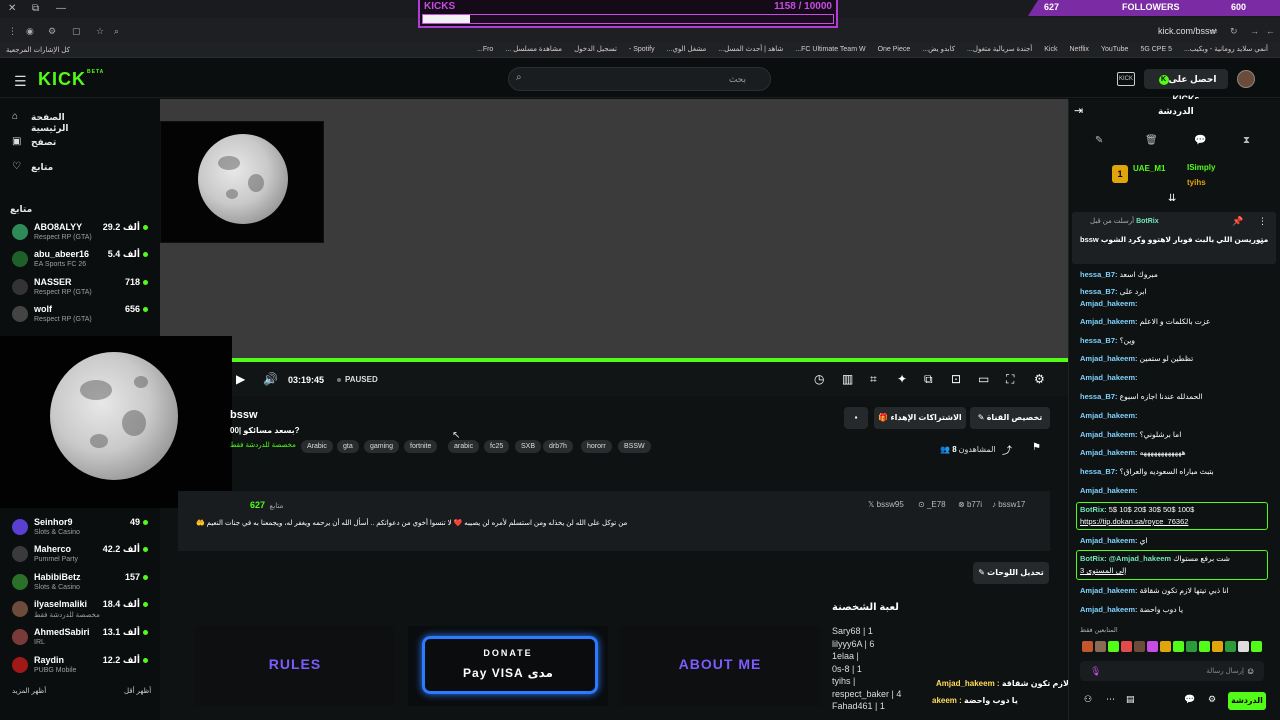 This screenshot has width=1280, height=720. Describe the element at coordinates (1008, 504) in the screenshot. I see `social-link: ♪ bssw17` at that location.